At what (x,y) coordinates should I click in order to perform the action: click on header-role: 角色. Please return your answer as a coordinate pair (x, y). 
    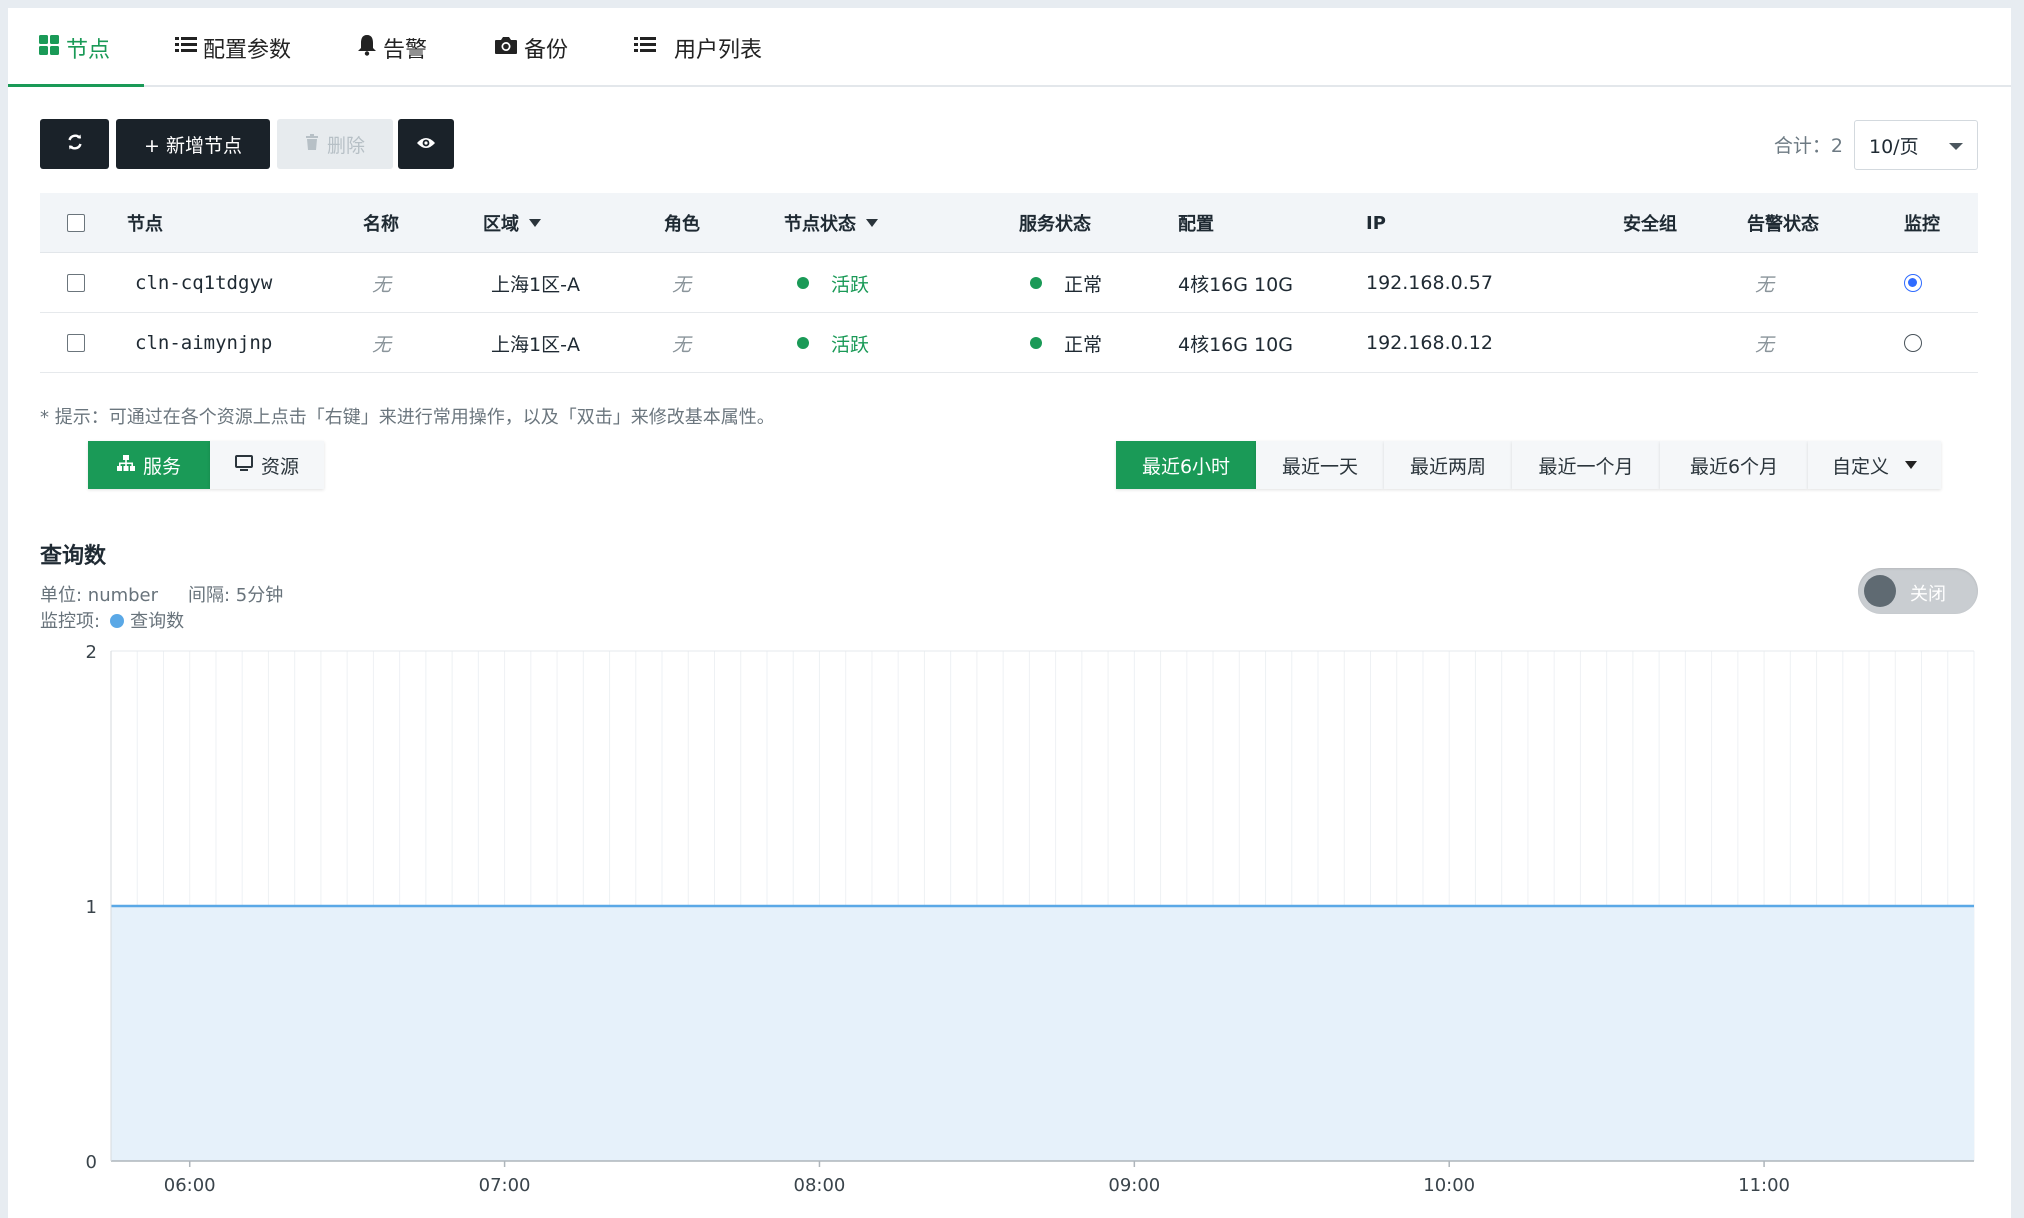
    Looking at the image, I should click on (682, 224).